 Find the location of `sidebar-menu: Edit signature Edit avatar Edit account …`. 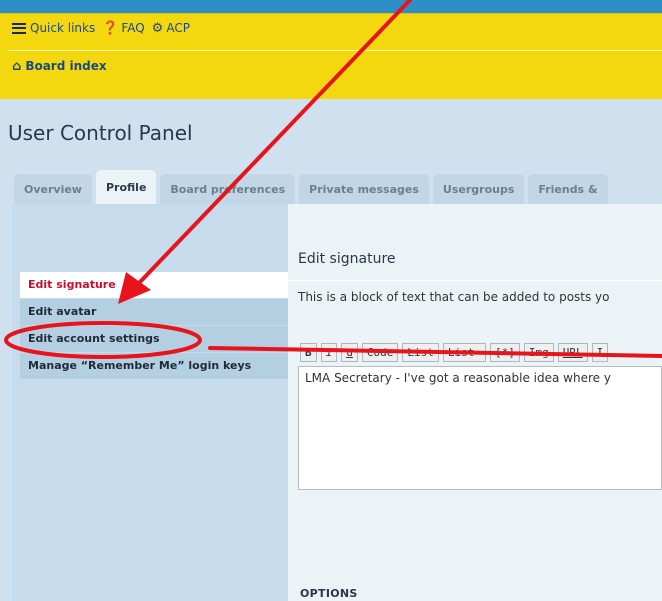

sidebar-menu: Edit signature Edit avatar Edit account … is located at coordinates (154, 326).